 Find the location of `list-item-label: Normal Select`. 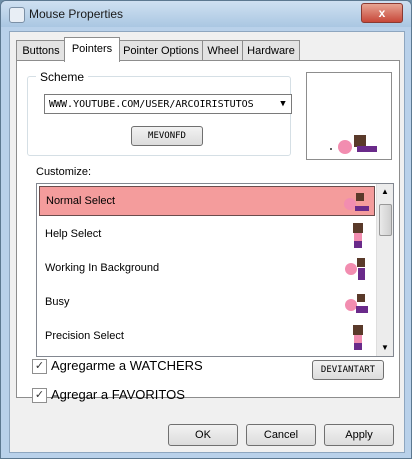

list-item-label: Normal Select is located at coordinates (81, 201).